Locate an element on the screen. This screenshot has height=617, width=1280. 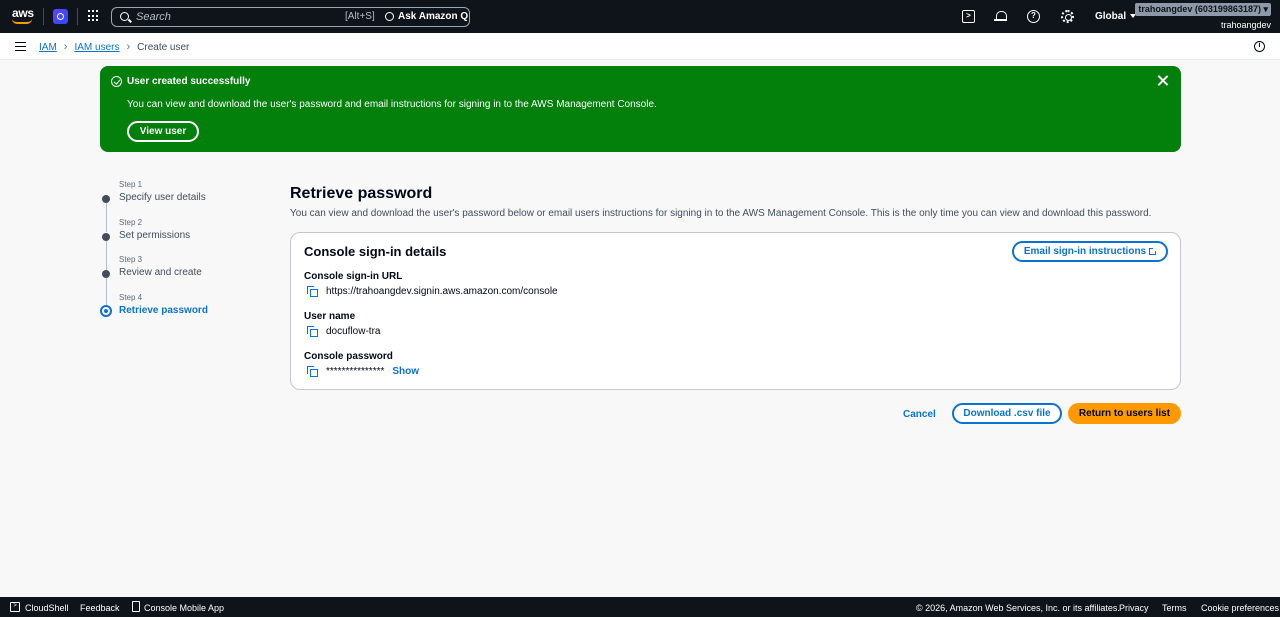
settings-gear-icon is located at coordinates (1067, 16).